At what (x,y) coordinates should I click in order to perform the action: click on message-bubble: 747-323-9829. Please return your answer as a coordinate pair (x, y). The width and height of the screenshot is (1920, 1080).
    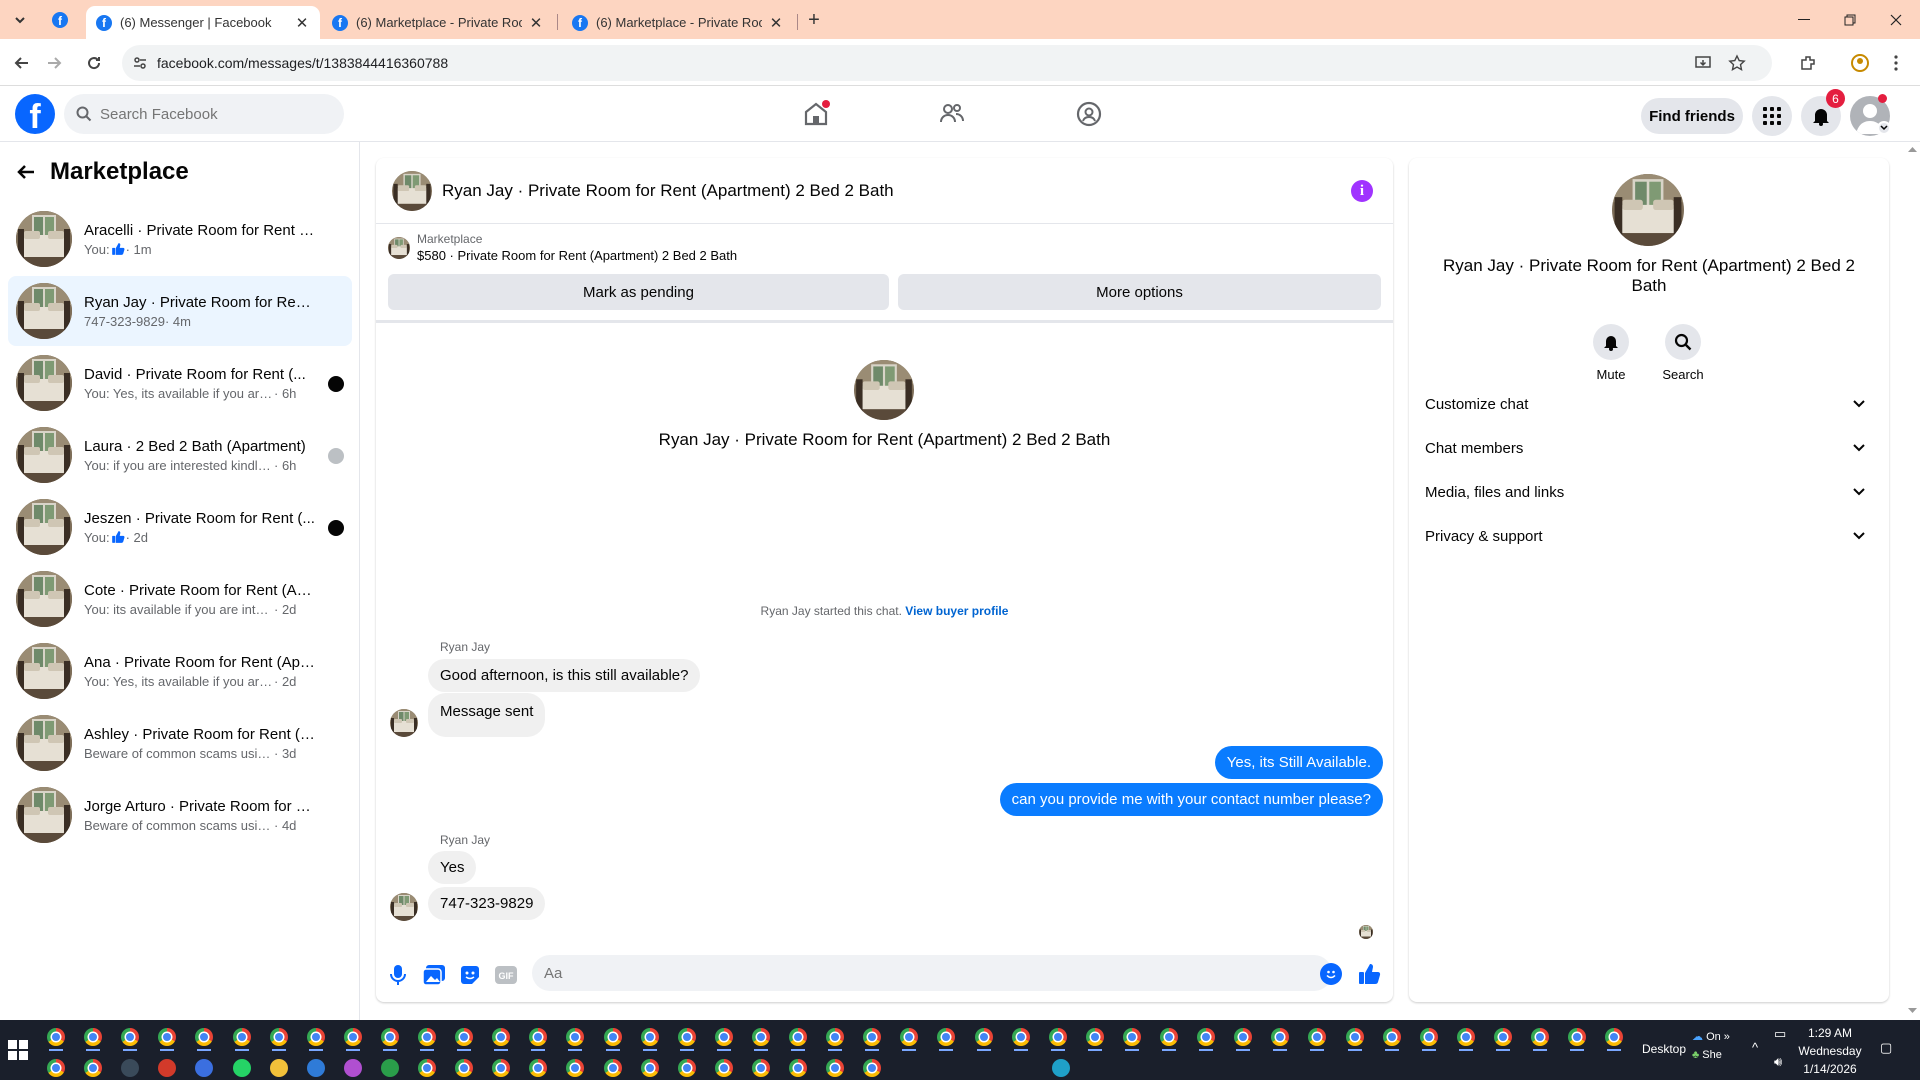
    Looking at the image, I should click on (487, 903).